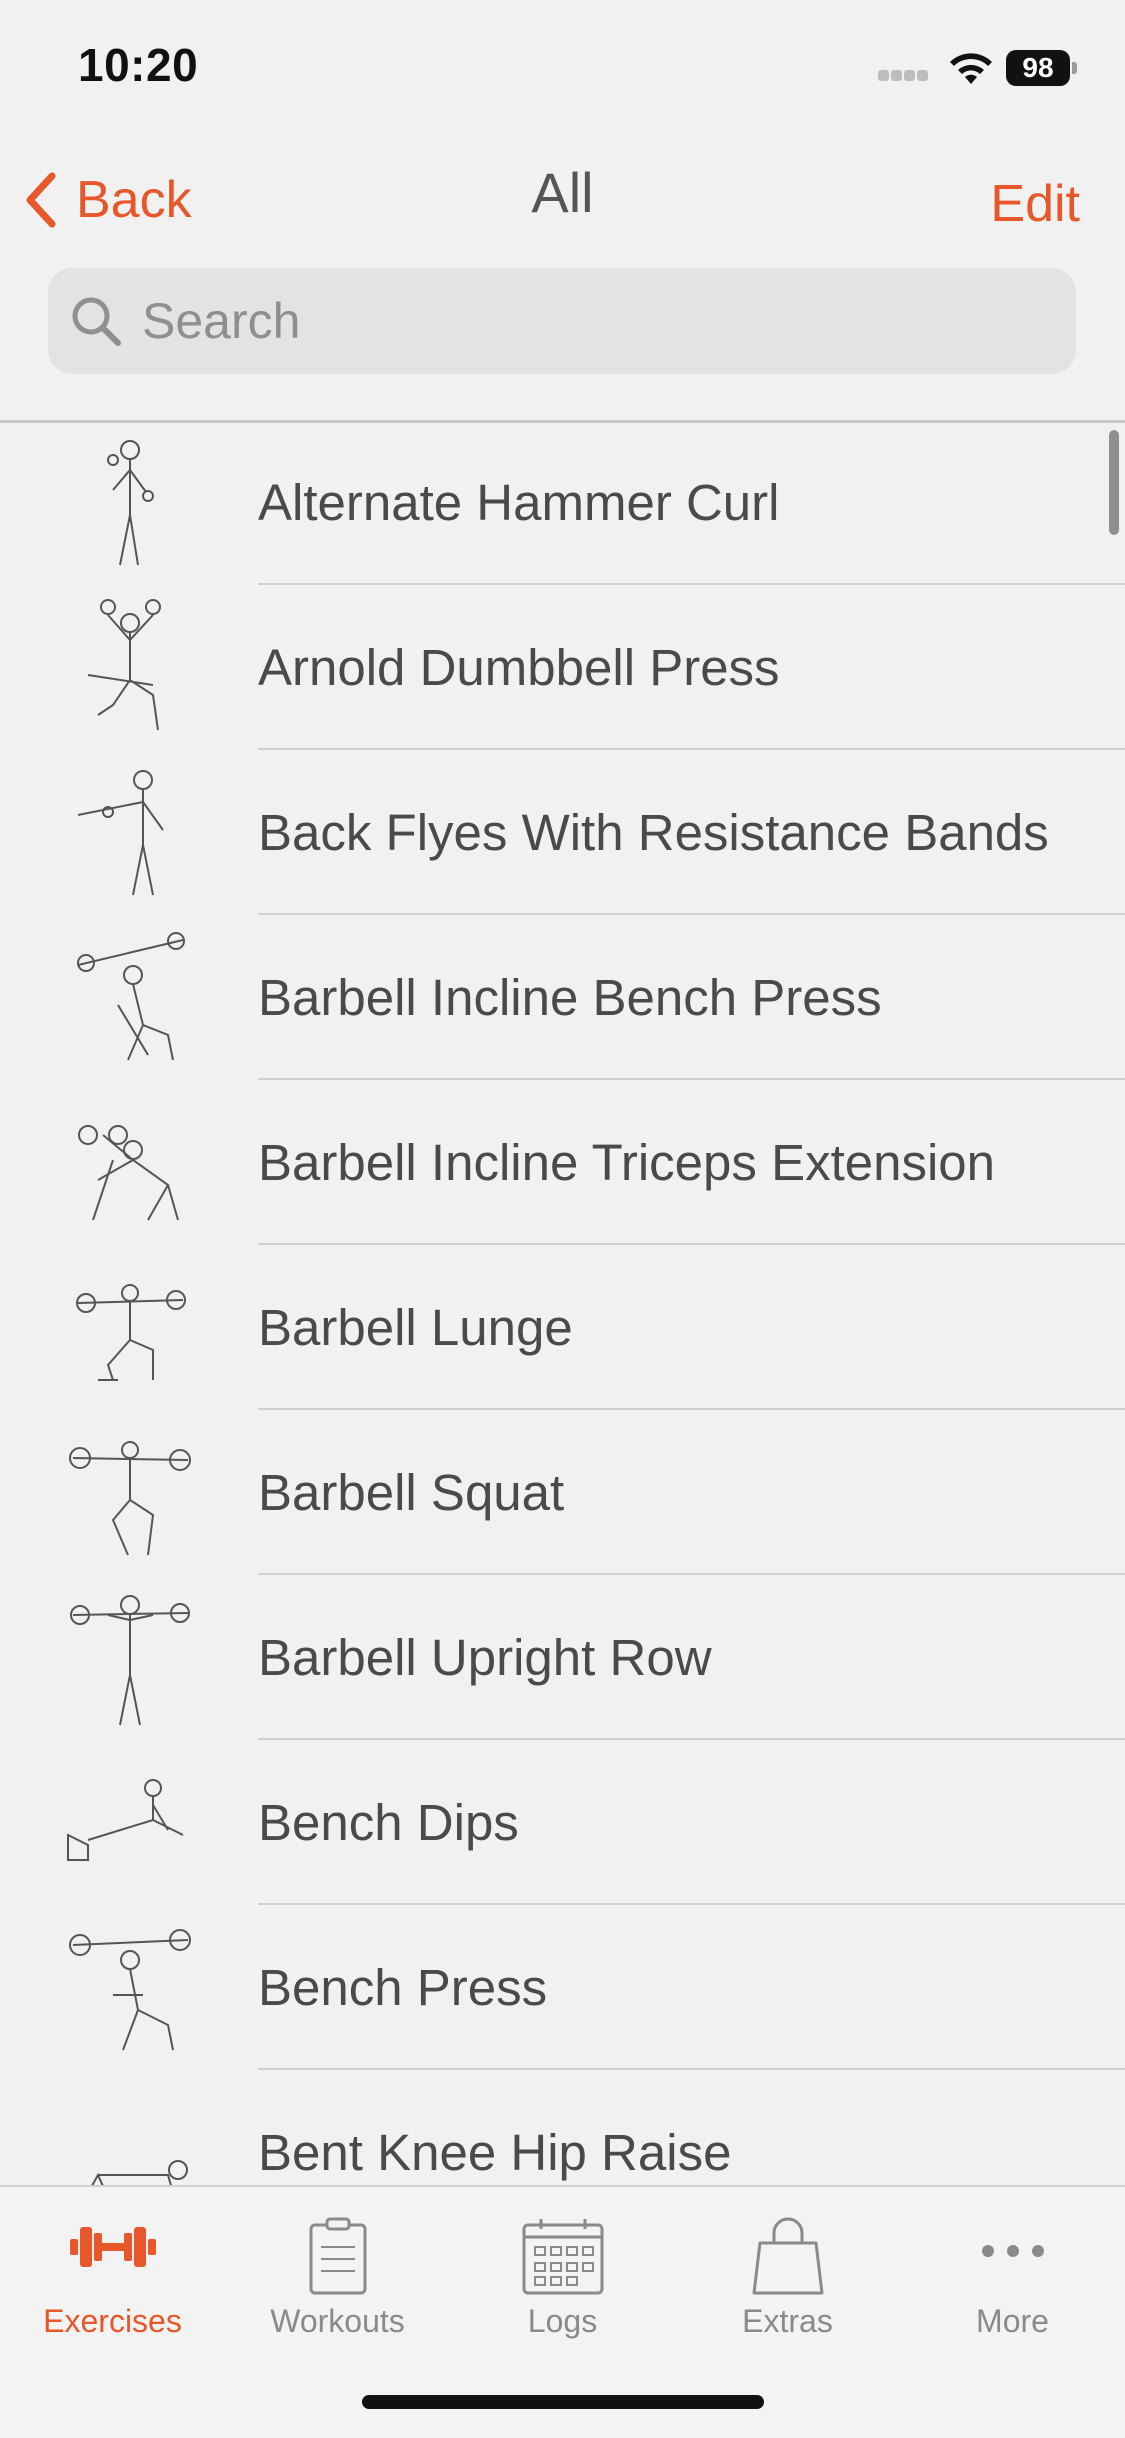 Image resolution: width=1125 pixels, height=2438 pixels. I want to click on calendar-icon, so click(562, 2257).